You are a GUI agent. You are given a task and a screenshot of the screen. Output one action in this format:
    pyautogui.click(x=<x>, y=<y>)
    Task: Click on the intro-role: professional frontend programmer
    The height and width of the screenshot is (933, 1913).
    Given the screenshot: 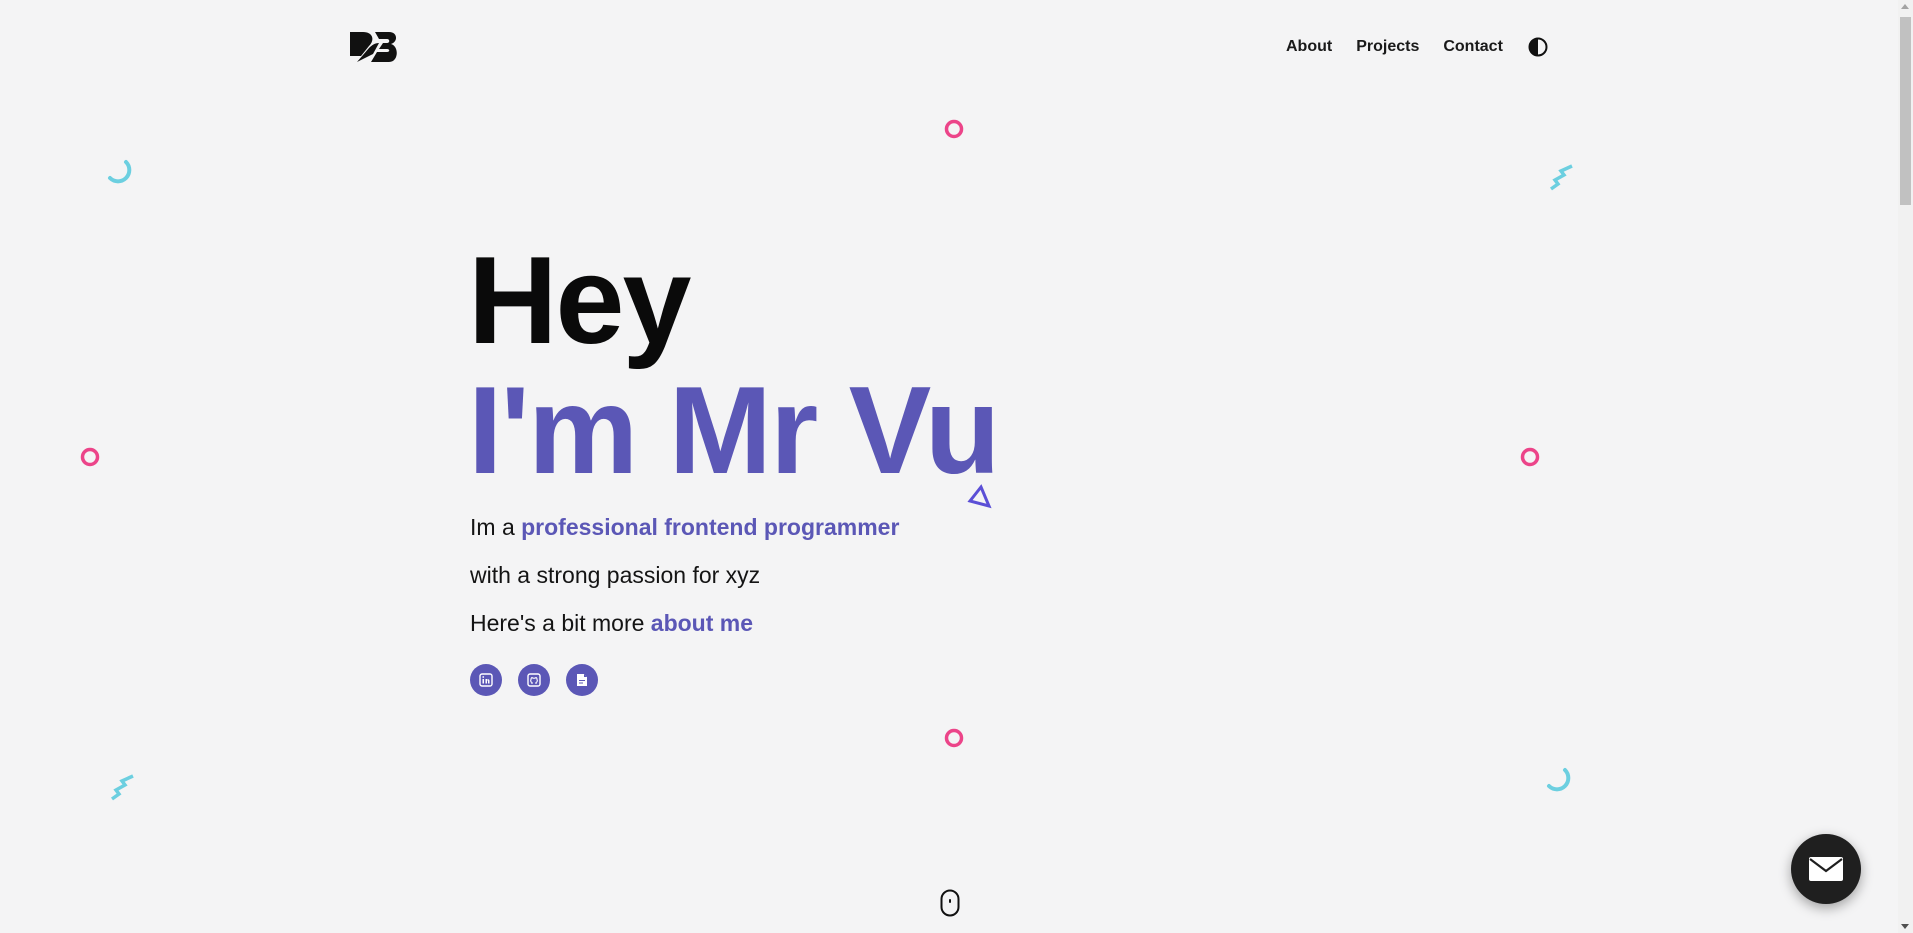 What is the action you would take?
    pyautogui.click(x=710, y=527)
    